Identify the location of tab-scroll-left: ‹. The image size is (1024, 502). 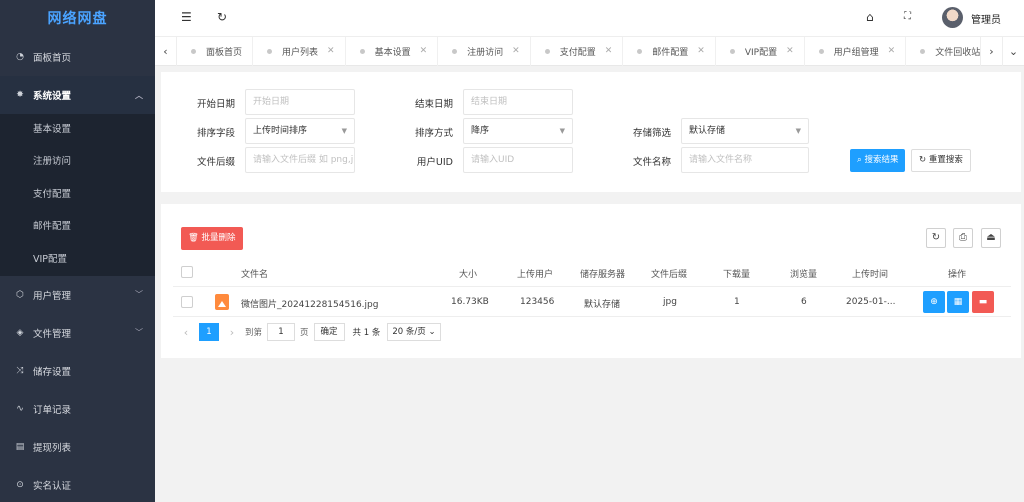
(166, 51).